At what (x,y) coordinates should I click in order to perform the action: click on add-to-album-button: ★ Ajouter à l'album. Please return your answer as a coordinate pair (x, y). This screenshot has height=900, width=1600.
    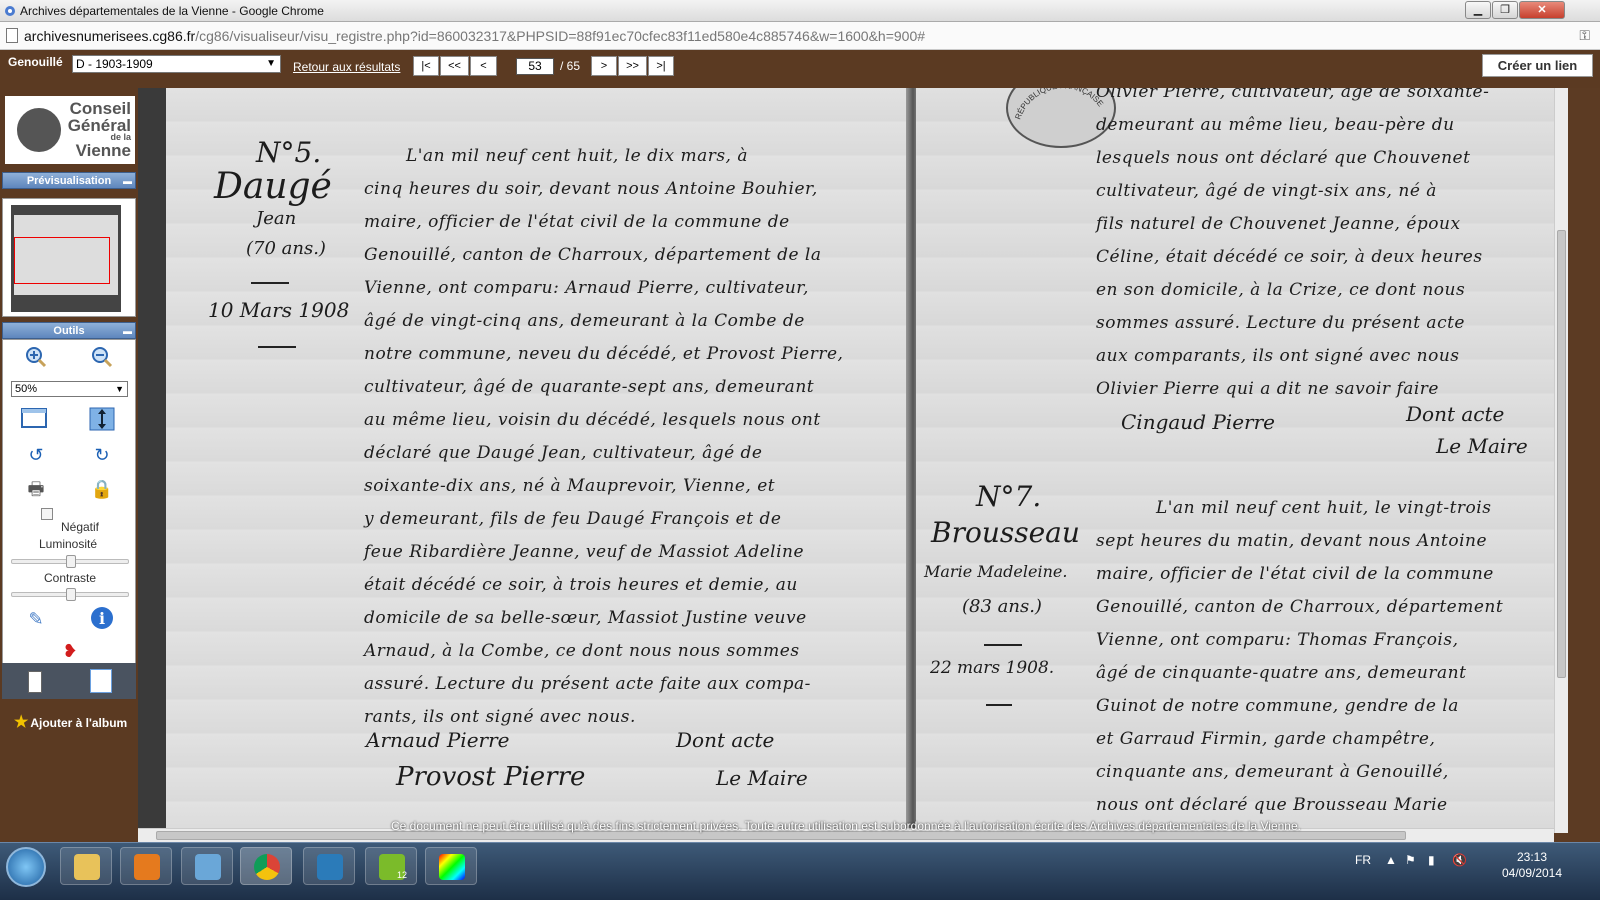
    Looking at the image, I should click on (70, 722).